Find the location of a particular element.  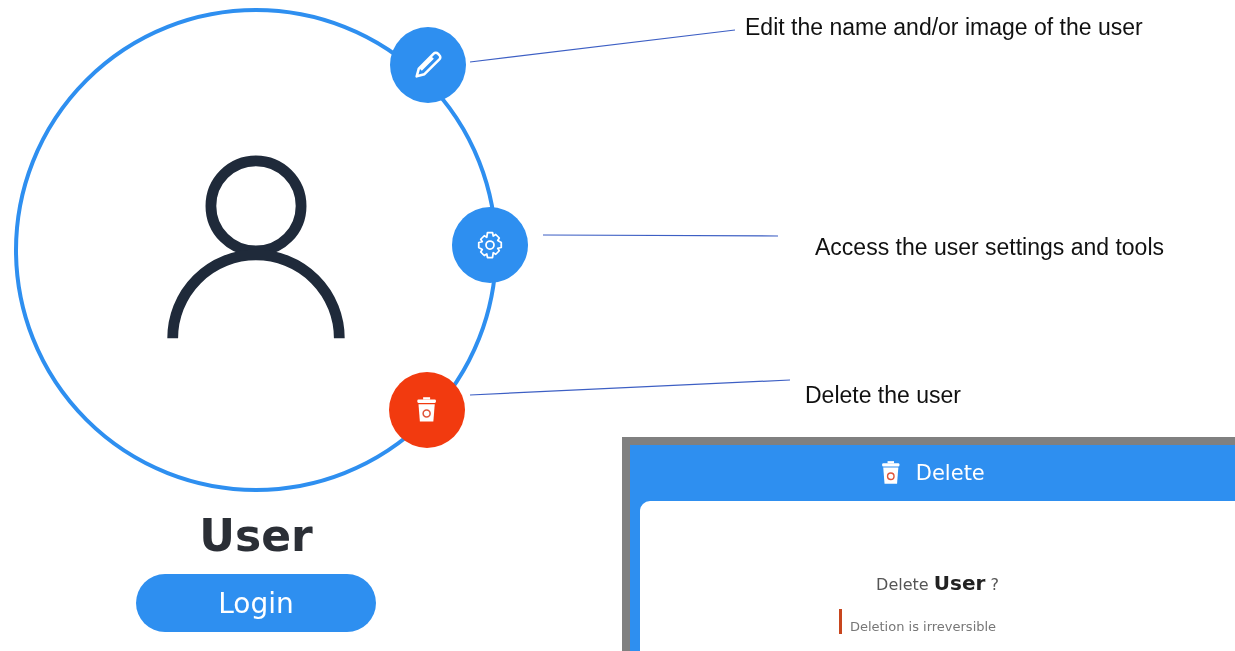

delete-button is located at coordinates (427, 410).